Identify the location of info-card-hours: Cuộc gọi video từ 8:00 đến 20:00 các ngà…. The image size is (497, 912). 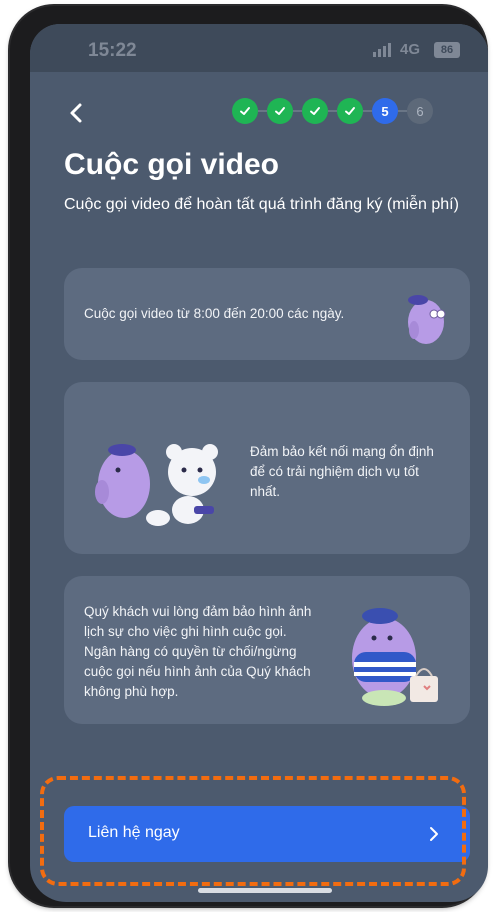
(267, 314).